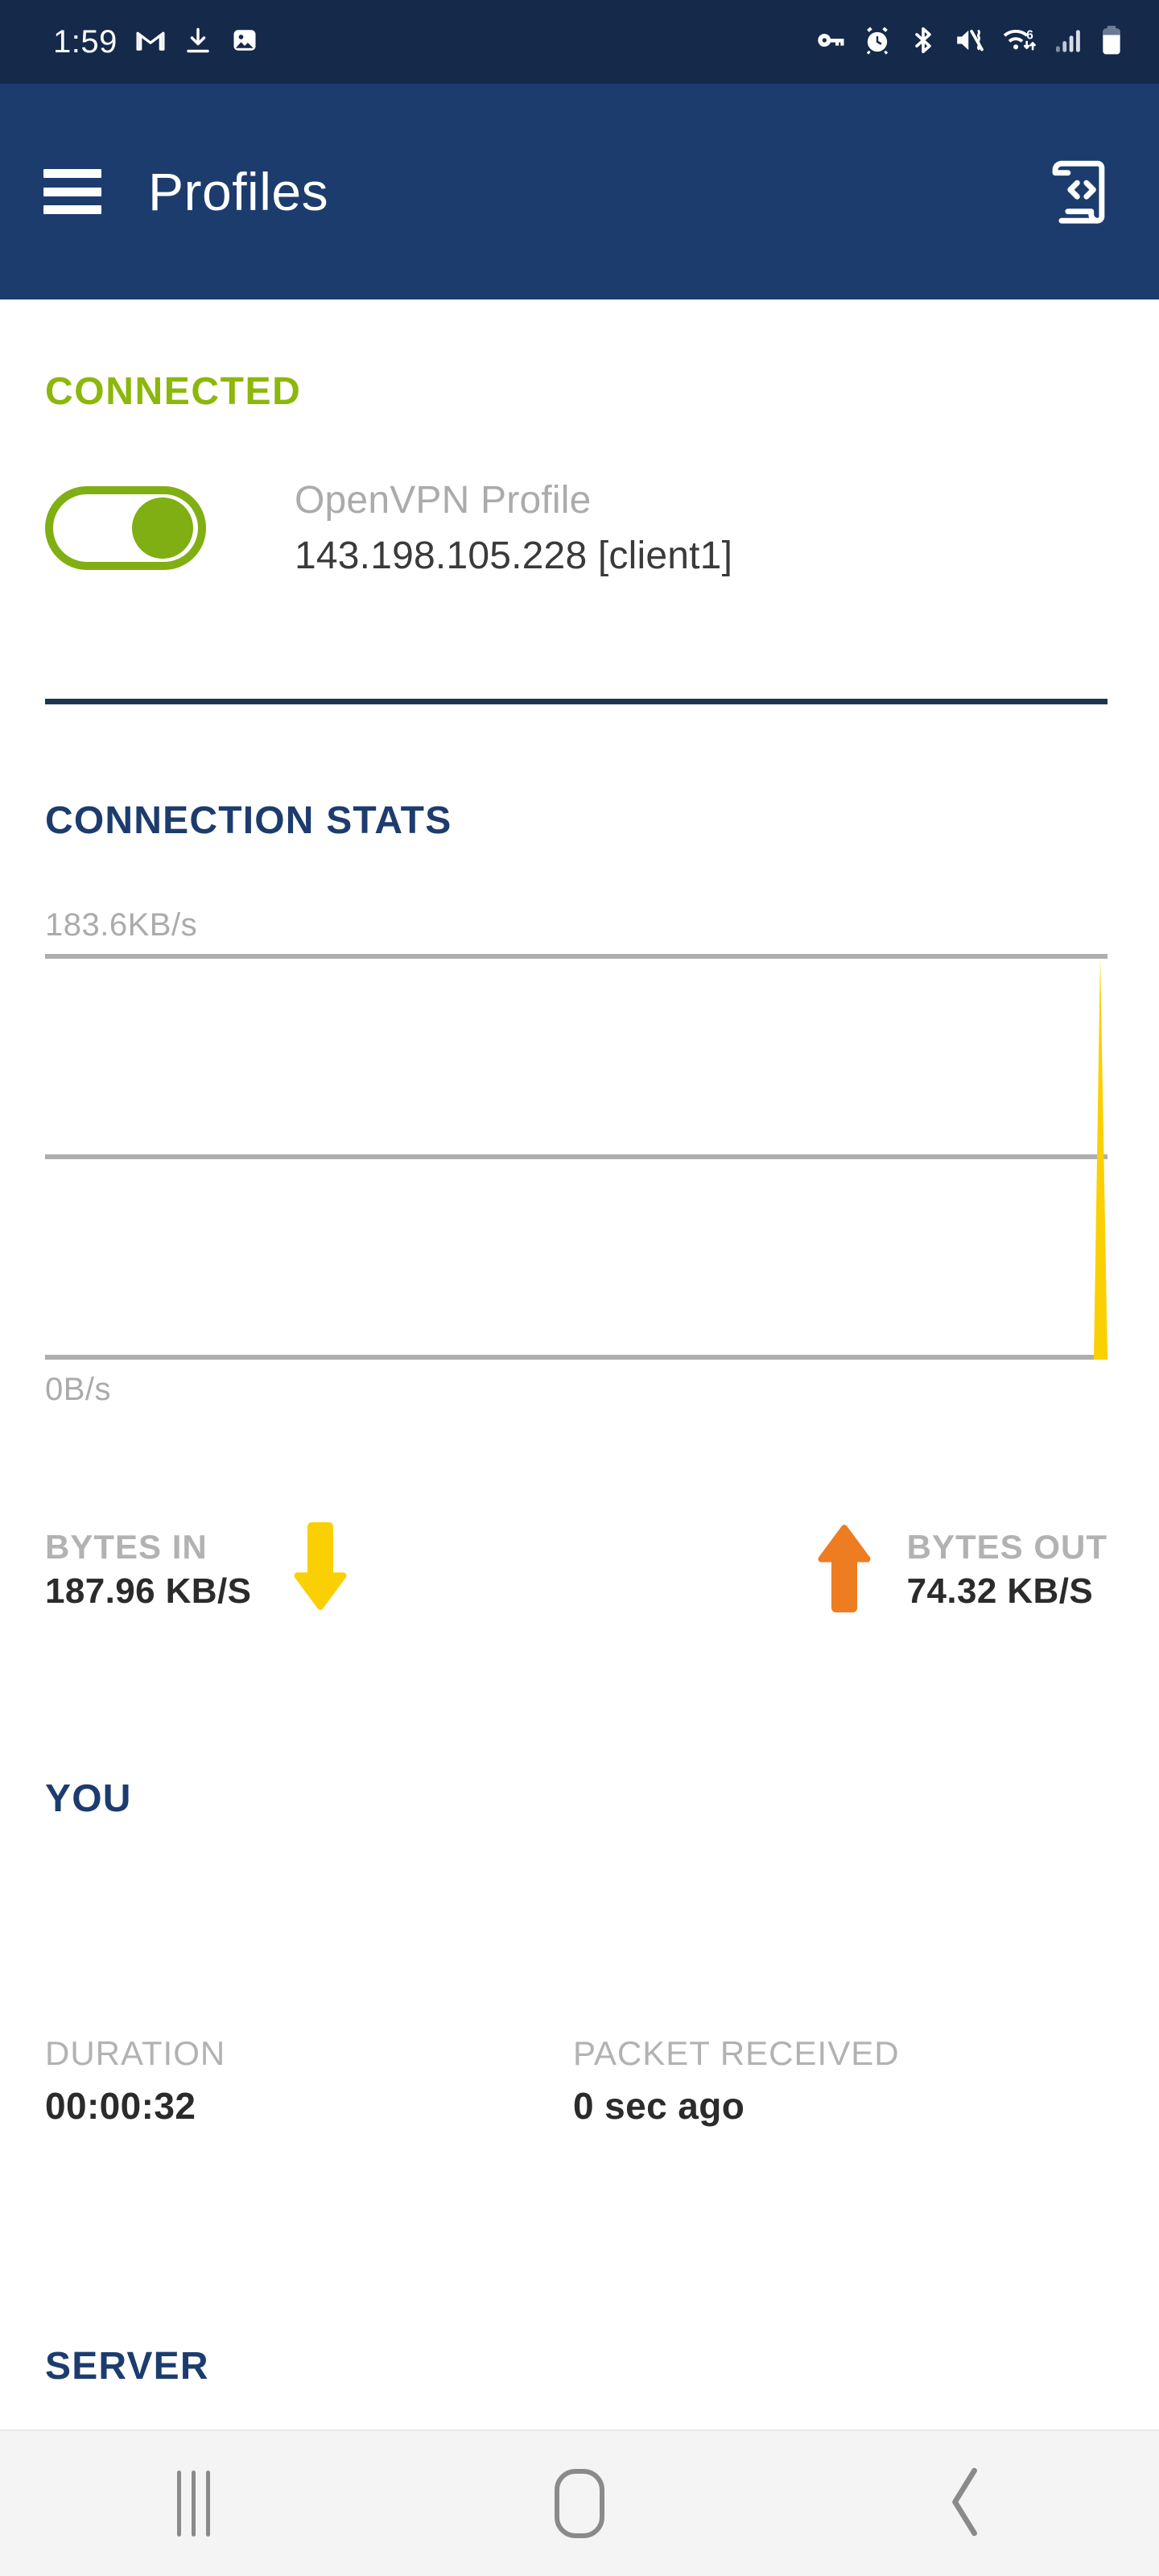 The width and height of the screenshot is (1159, 2576). What do you see at coordinates (579, 191) in the screenshot?
I see `app-bar: Profiles` at bounding box center [579, 191].